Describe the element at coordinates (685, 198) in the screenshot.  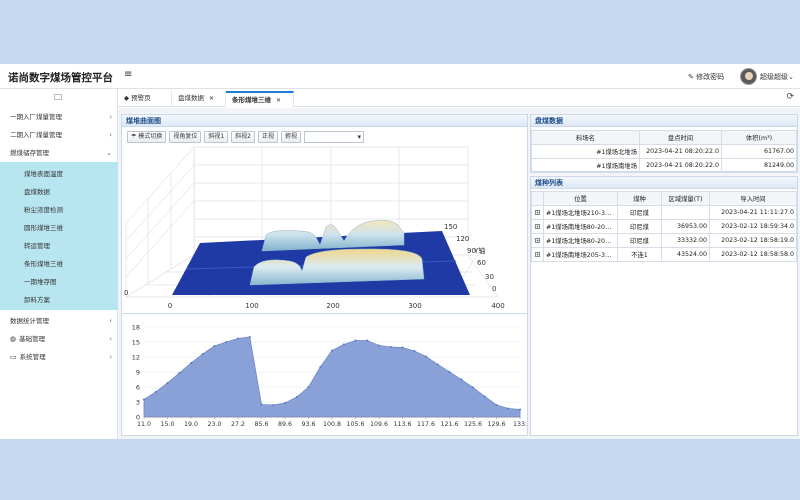
I see `column-header: 区域煤量(T)` at that location.